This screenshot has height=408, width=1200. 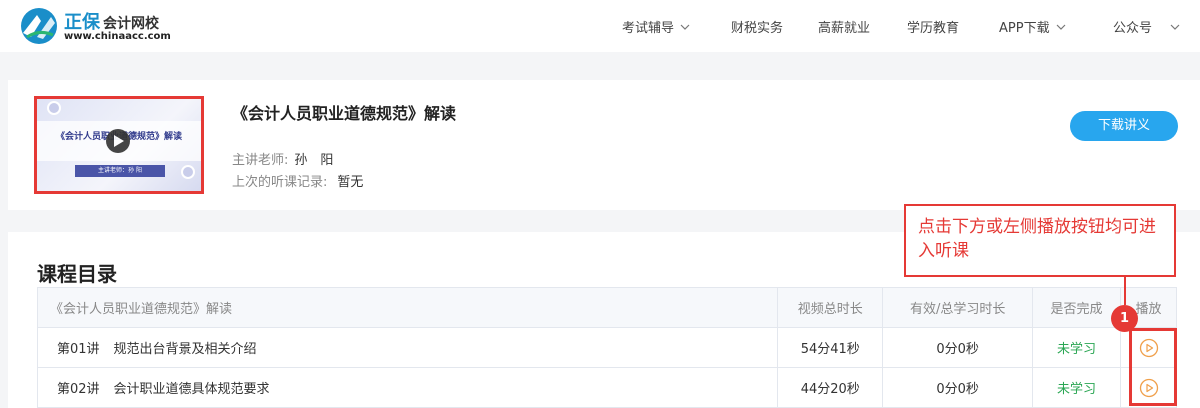 I want to click on nav-label: 学历教育, so click(x=933, y=28).